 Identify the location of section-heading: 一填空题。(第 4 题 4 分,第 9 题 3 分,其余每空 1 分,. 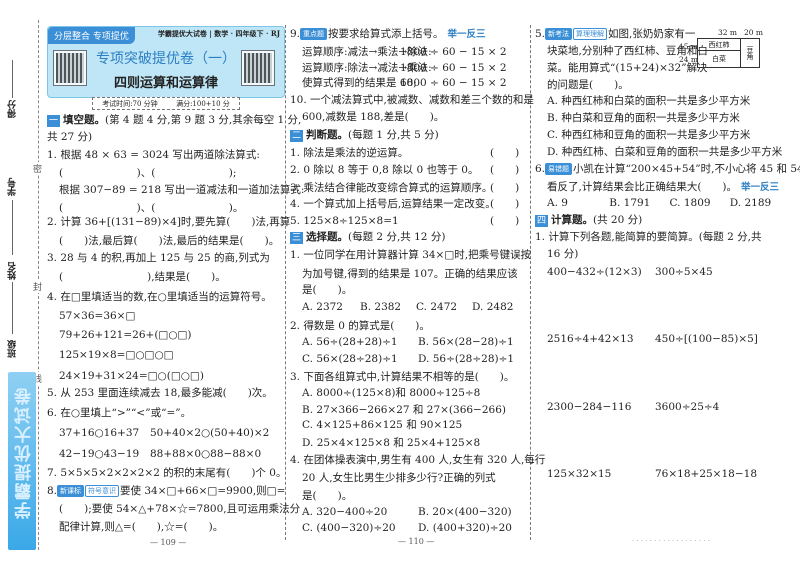
(174, 120).